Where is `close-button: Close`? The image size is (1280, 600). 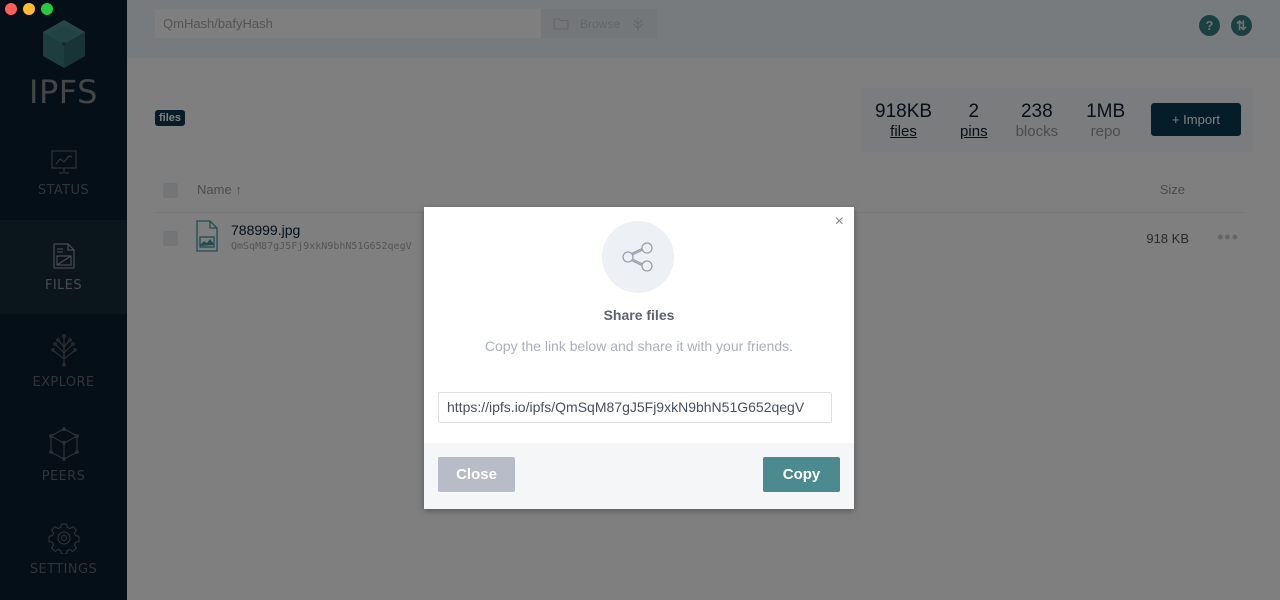 close-button: Close is located at coordinates (476, 474).